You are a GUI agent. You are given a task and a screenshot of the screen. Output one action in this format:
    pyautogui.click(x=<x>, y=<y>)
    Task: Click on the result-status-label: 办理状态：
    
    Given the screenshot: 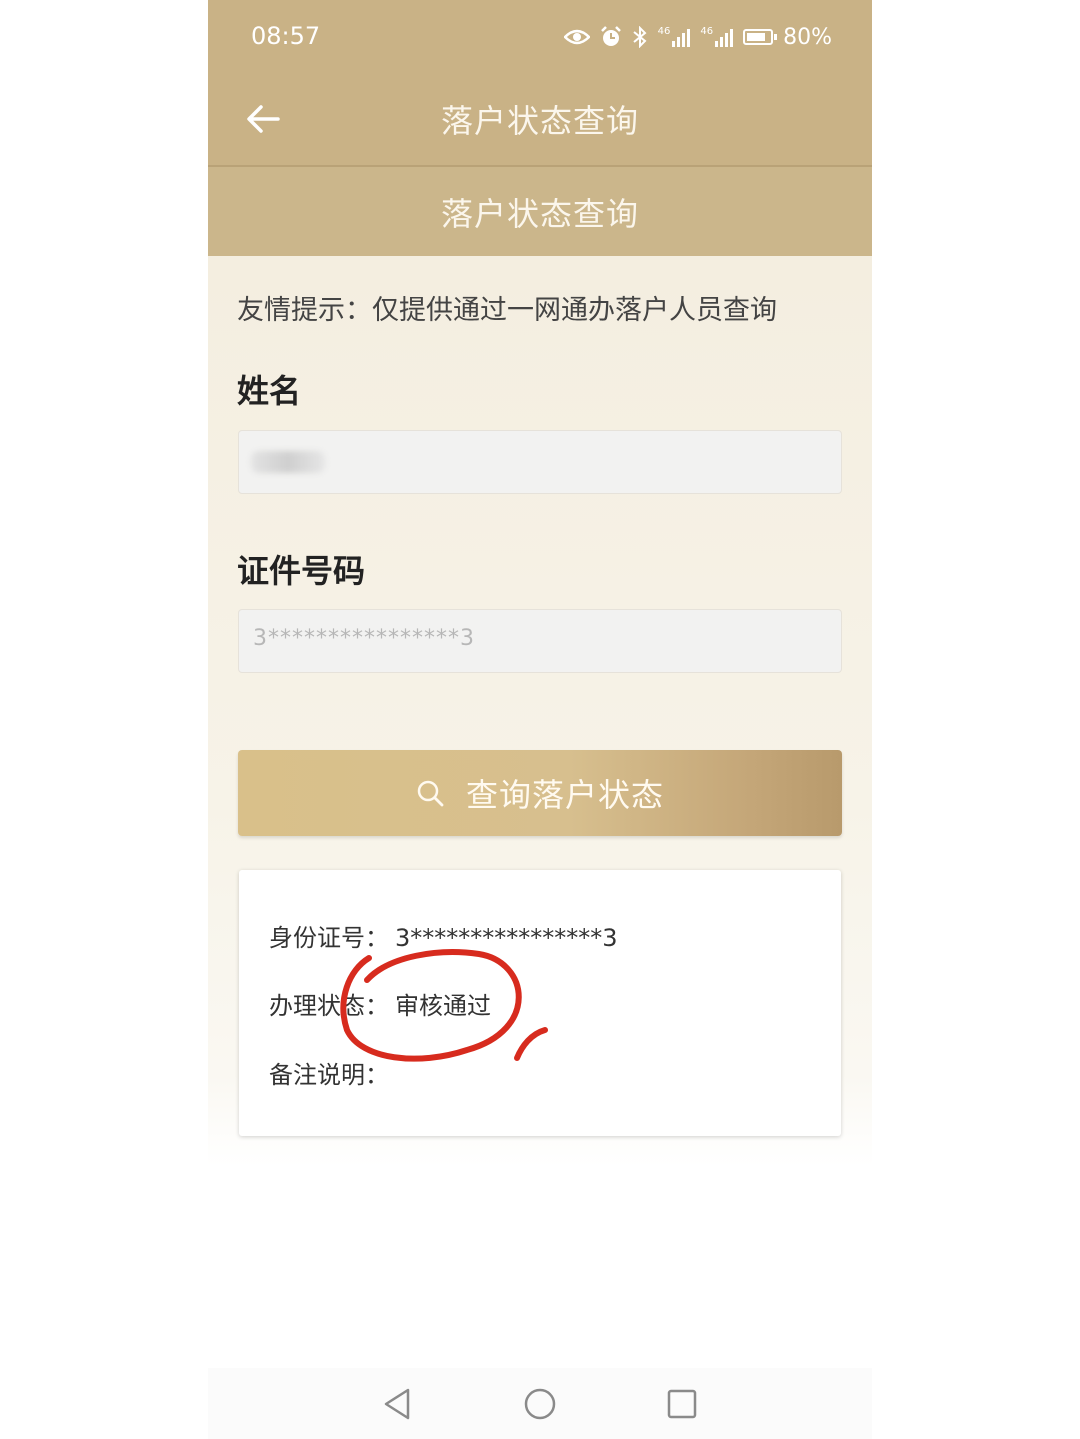 What is the action you would take?
    pyautogui.click(x=329, y=1006)
    